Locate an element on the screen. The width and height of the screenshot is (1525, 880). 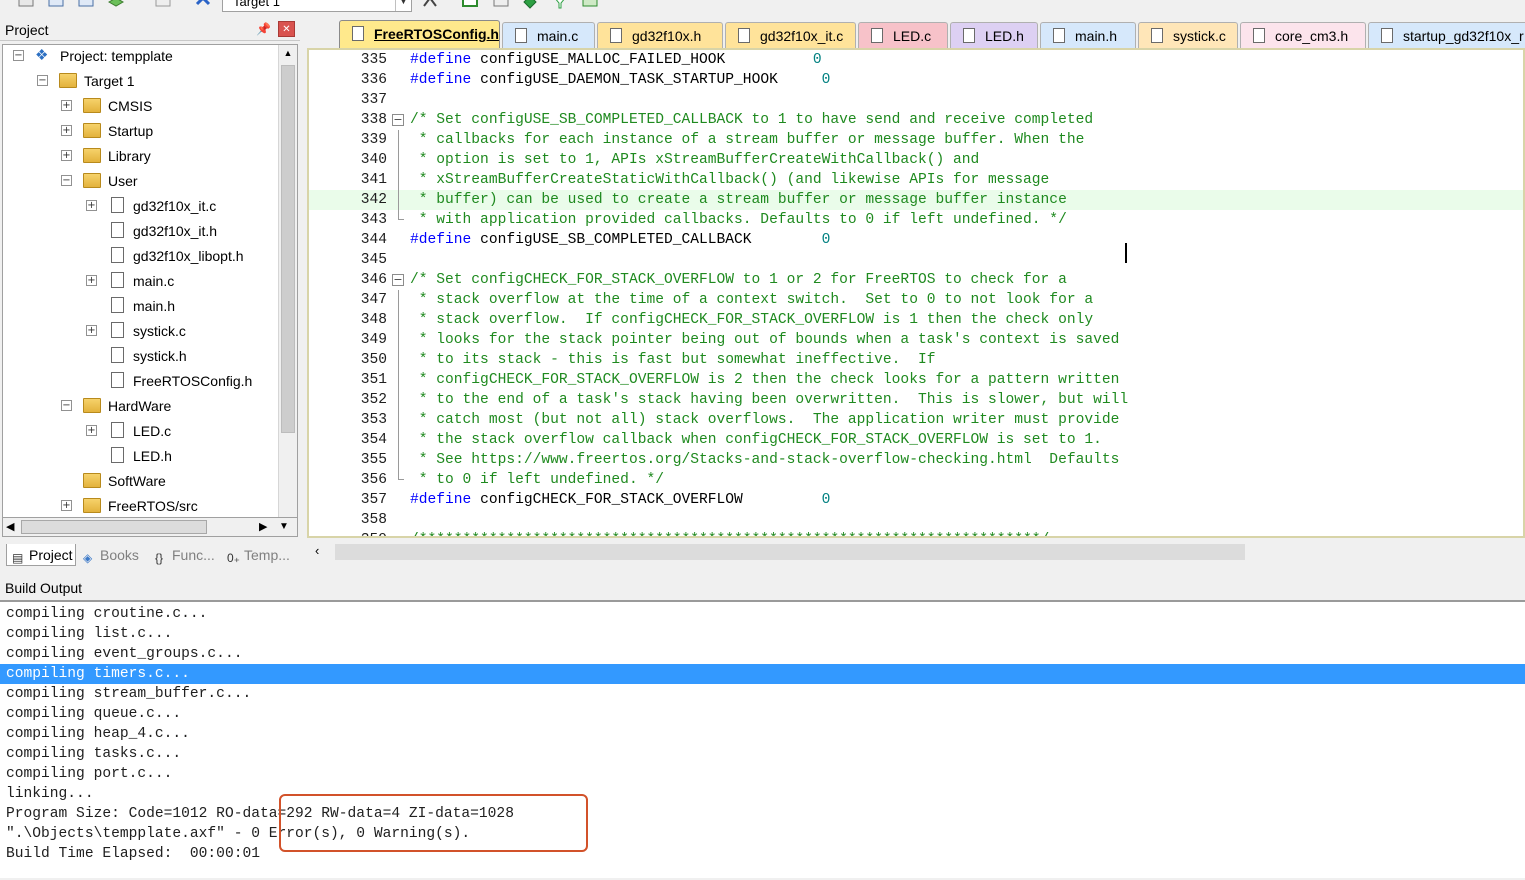
editor-tab: FreeRTOSConfig.h is located at coordinates (419, 34).